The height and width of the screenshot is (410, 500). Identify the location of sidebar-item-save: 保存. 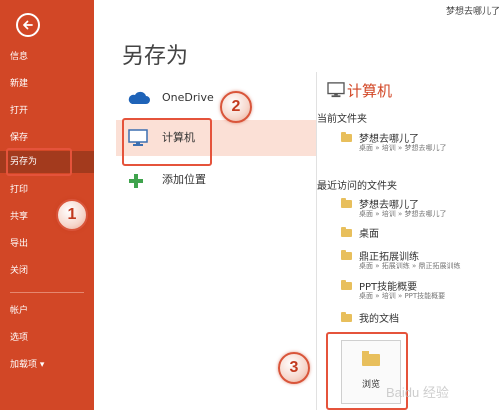
(47, 138).